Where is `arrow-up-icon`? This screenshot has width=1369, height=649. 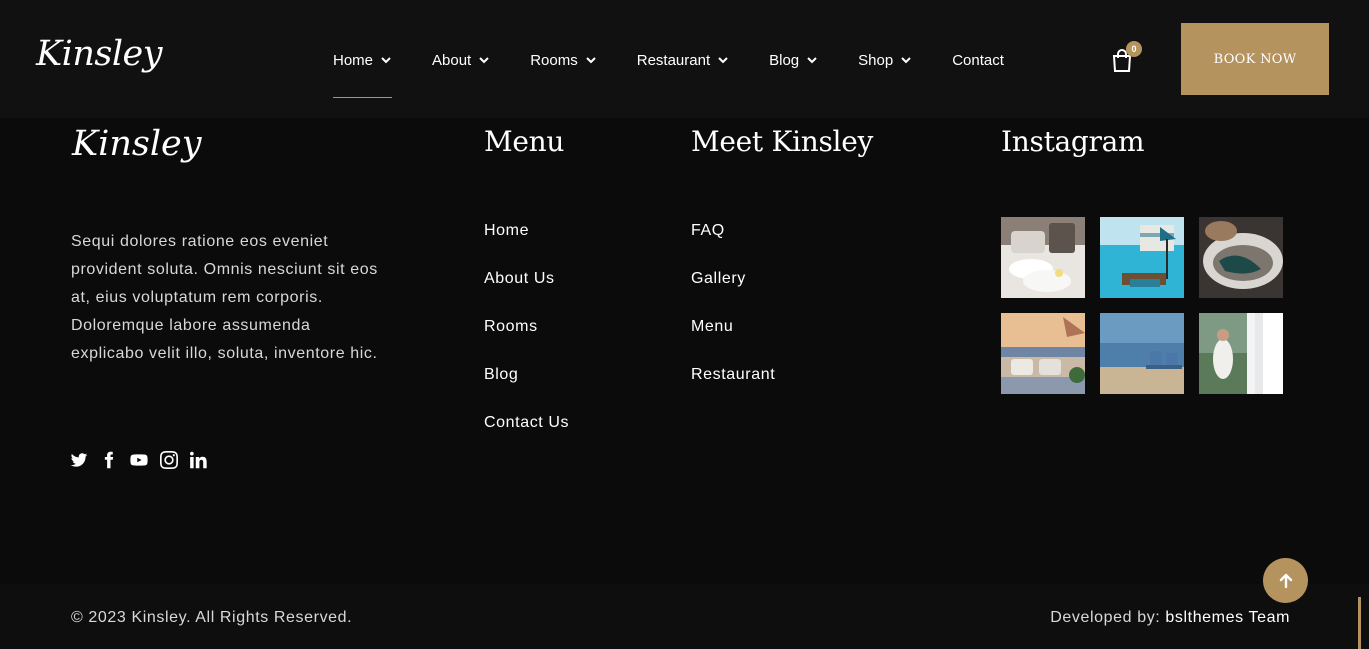 arrow-up-icon is located at coordinates (1285, 580).